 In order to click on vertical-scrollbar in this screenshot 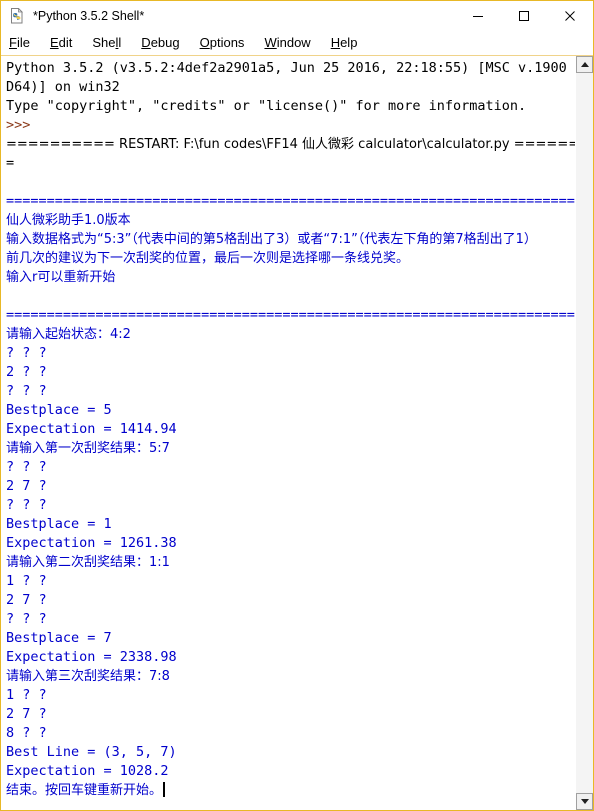, I will do `click(584, 433)`.